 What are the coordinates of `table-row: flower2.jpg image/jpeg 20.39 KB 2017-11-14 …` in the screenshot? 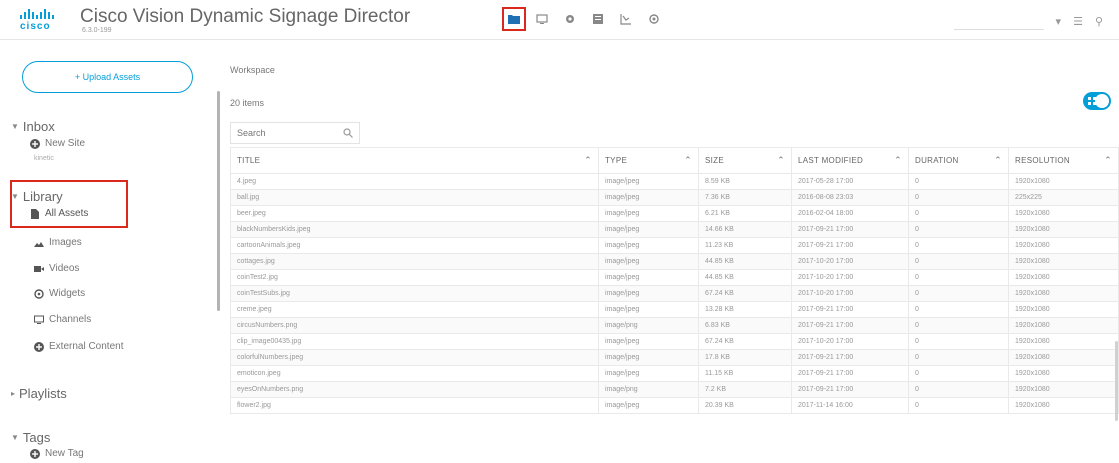 It's located at (674, 405).